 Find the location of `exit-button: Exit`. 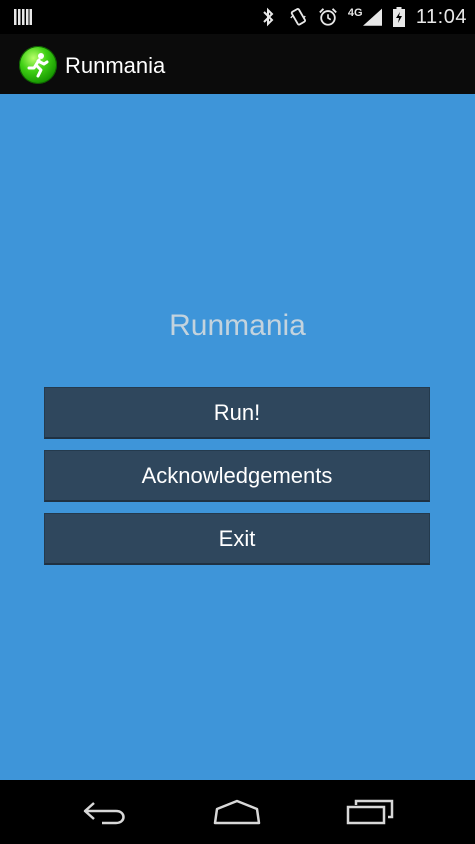

exit-button: Exit is located at coordinates (237, 539).